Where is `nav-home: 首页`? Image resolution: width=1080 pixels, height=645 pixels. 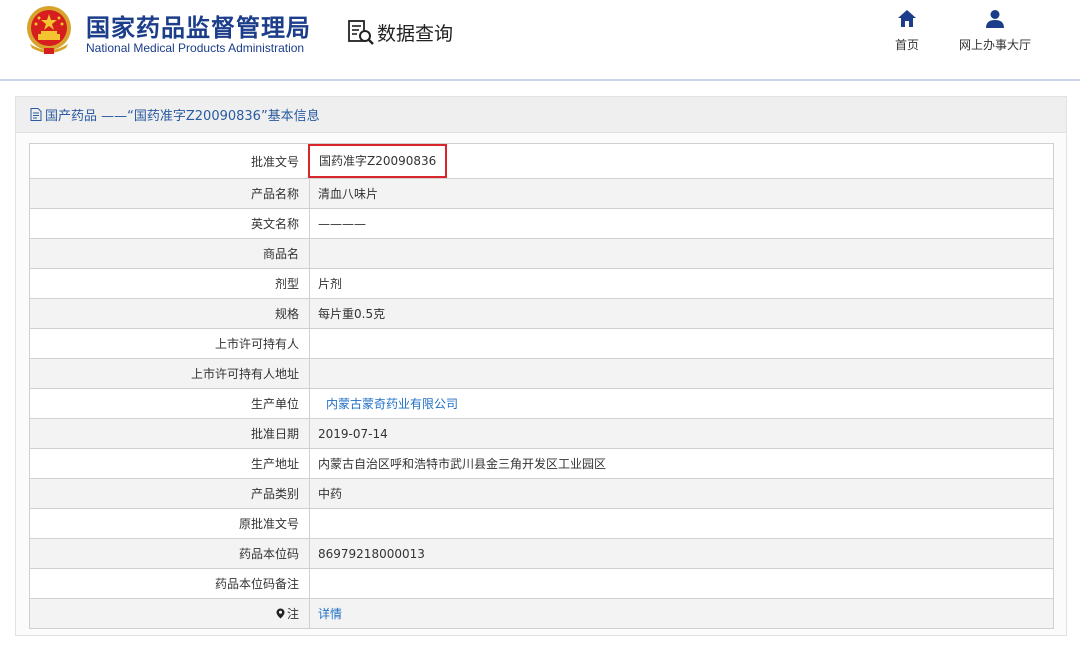
nav-home: 首页 is located at coordinates (907, 30).